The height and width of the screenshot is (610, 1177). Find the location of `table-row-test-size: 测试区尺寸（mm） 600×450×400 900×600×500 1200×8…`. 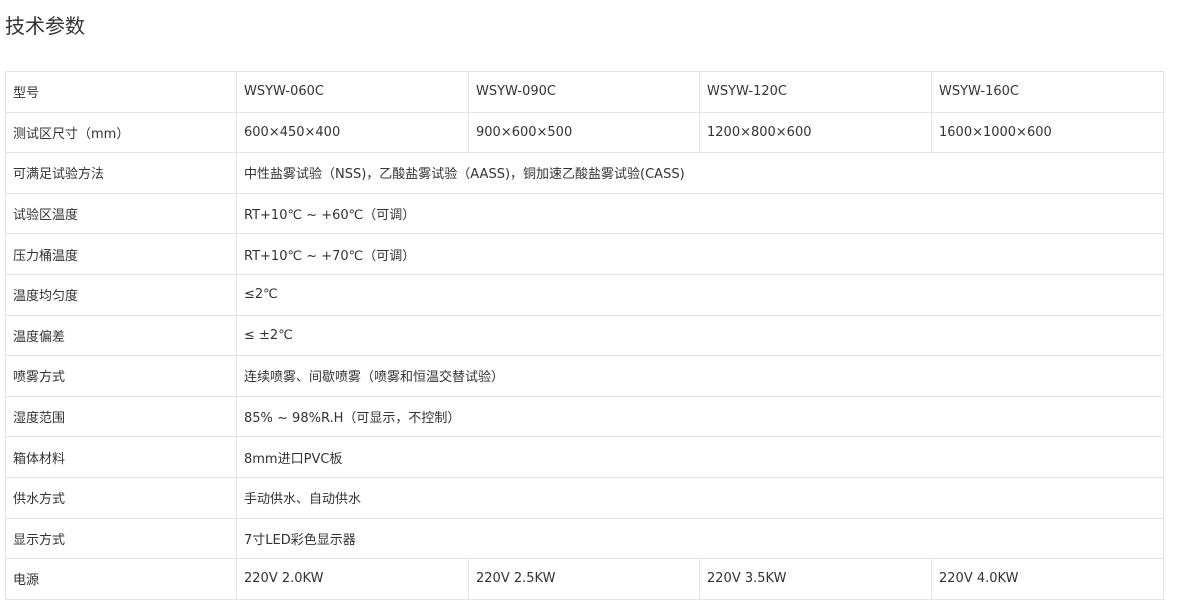

table-row-test-size: 测试区尺寸（mm） 600×450×400 900×600×500 1200×8… is located at coordinates (584, 132).